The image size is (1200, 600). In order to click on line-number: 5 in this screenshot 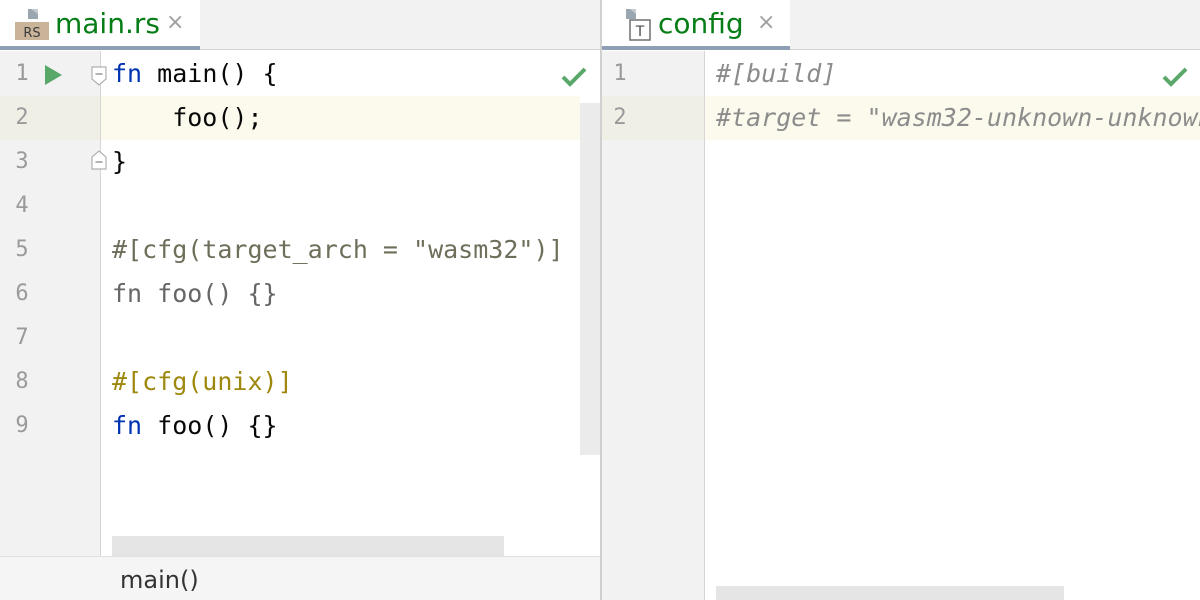, I will do `click(22, 249)`.